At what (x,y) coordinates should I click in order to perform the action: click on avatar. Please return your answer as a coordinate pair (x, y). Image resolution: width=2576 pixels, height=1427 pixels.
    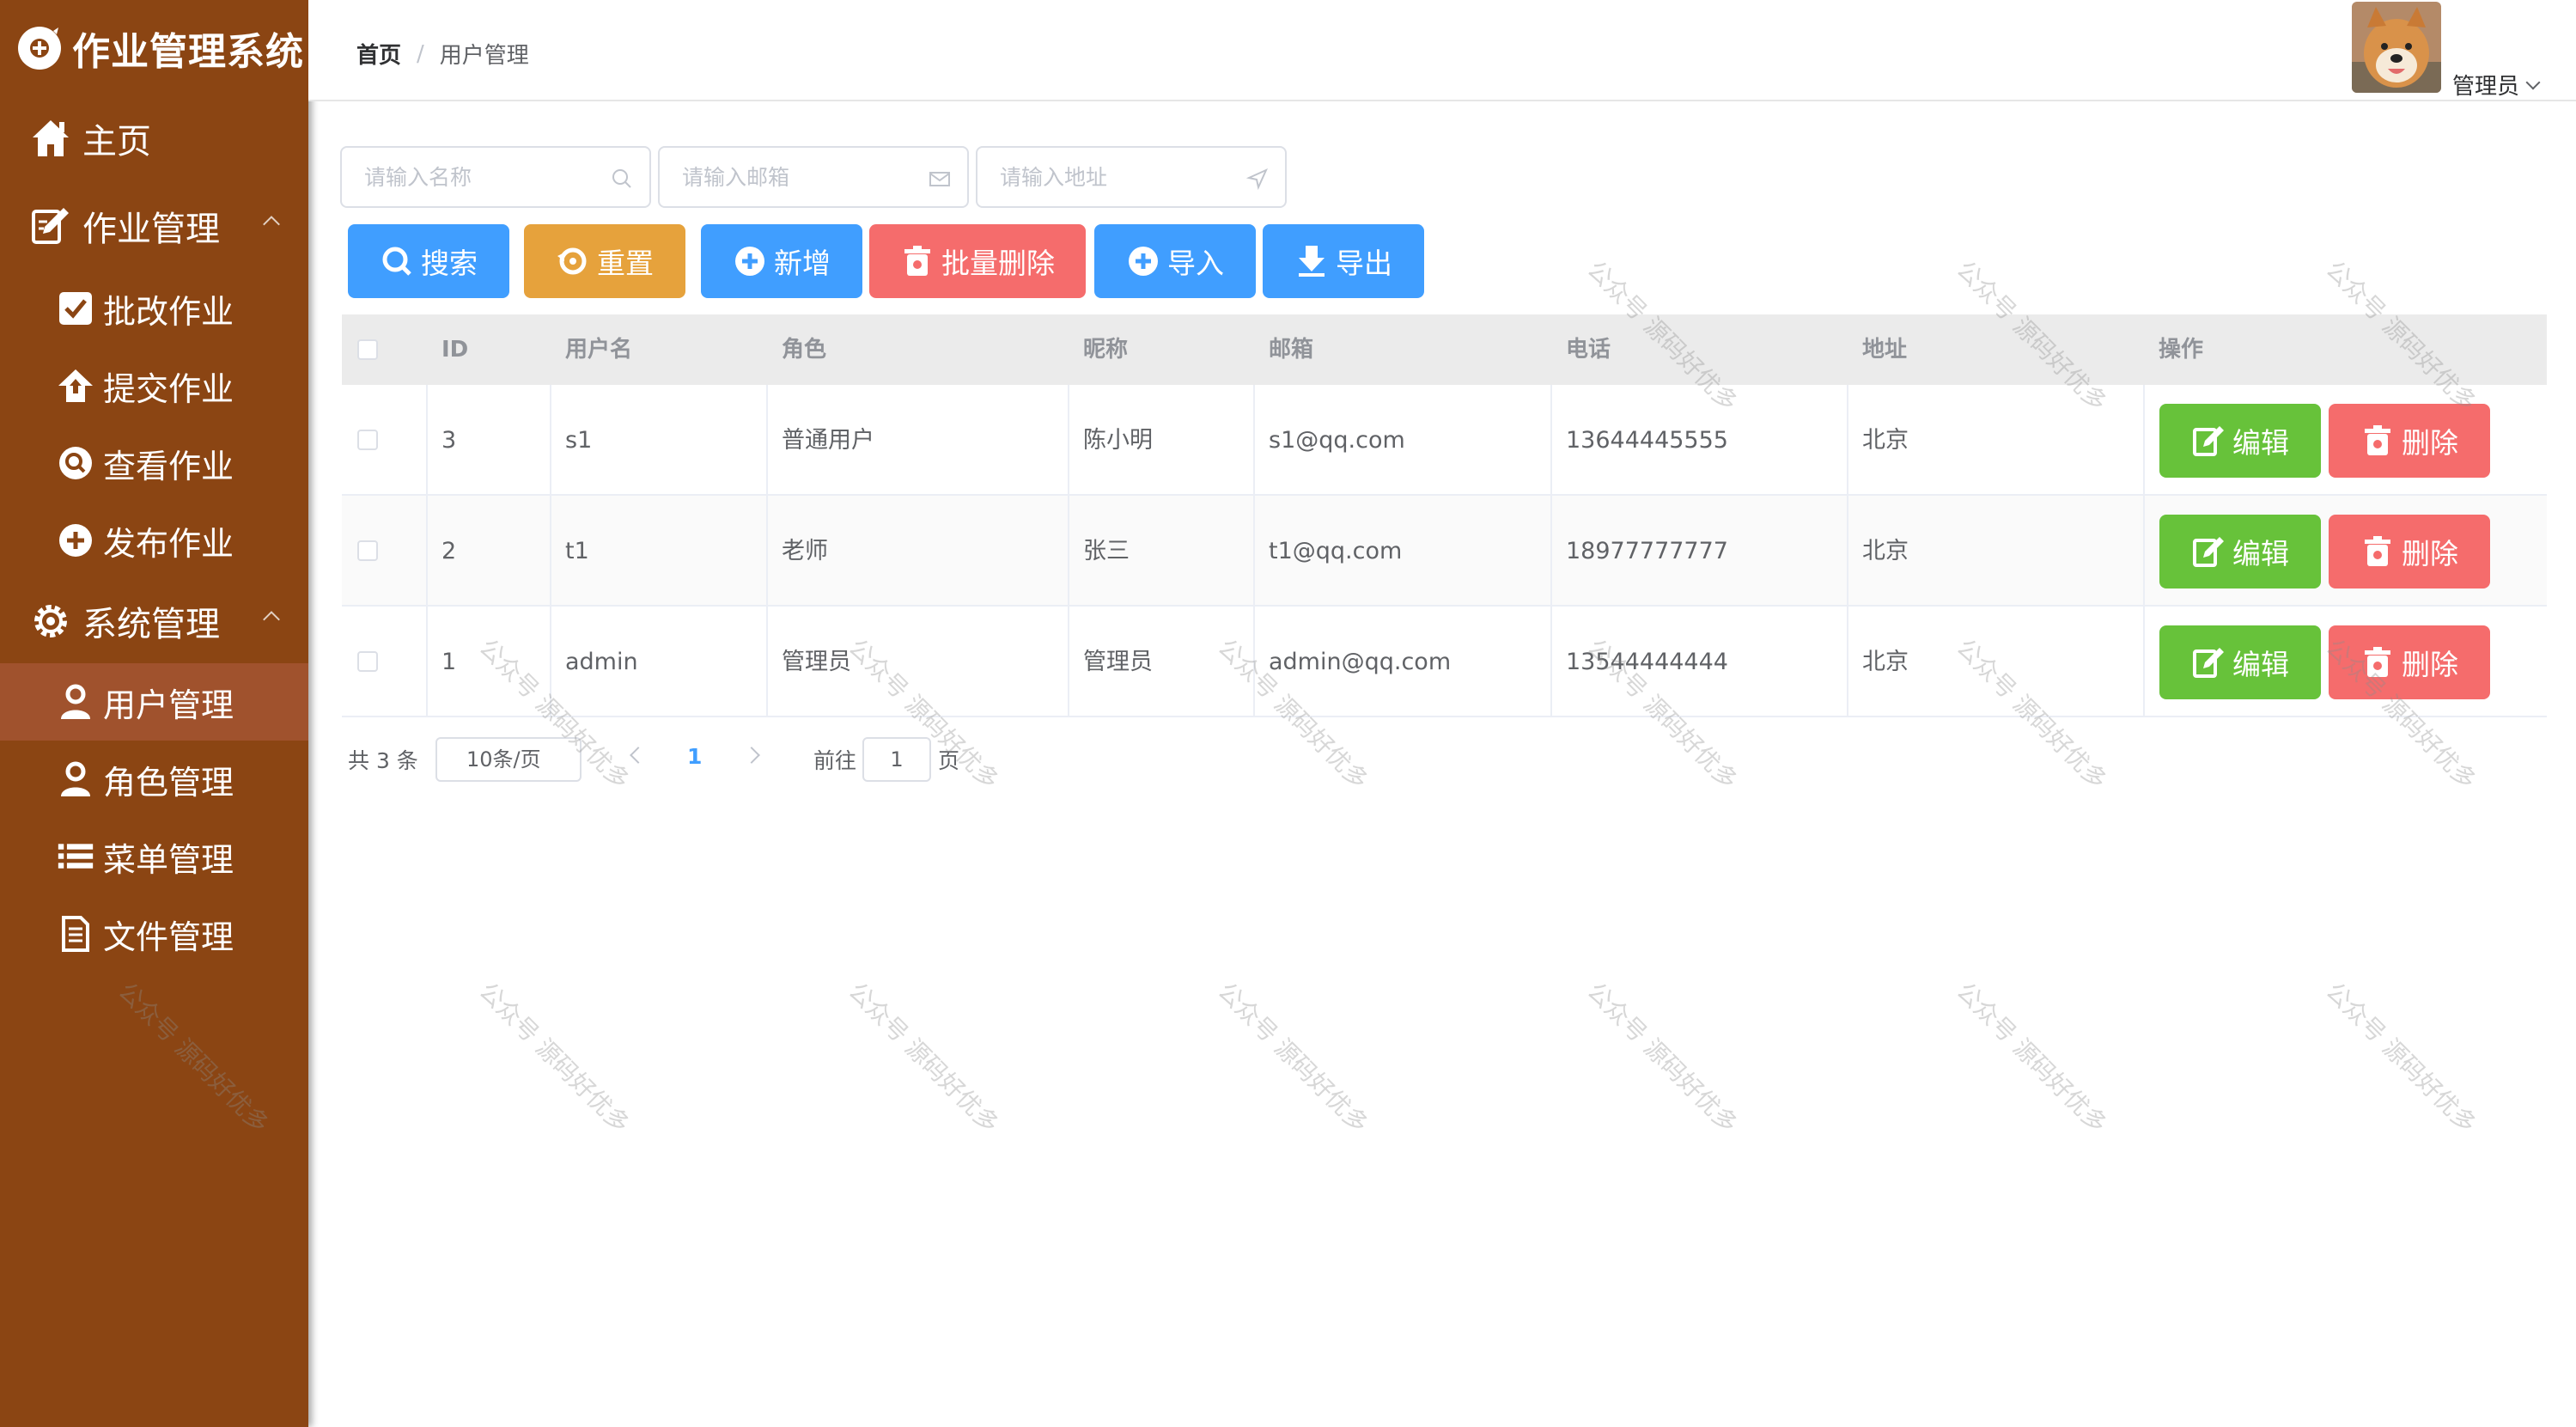
    Looking at the image, I should click on (2396, 47).